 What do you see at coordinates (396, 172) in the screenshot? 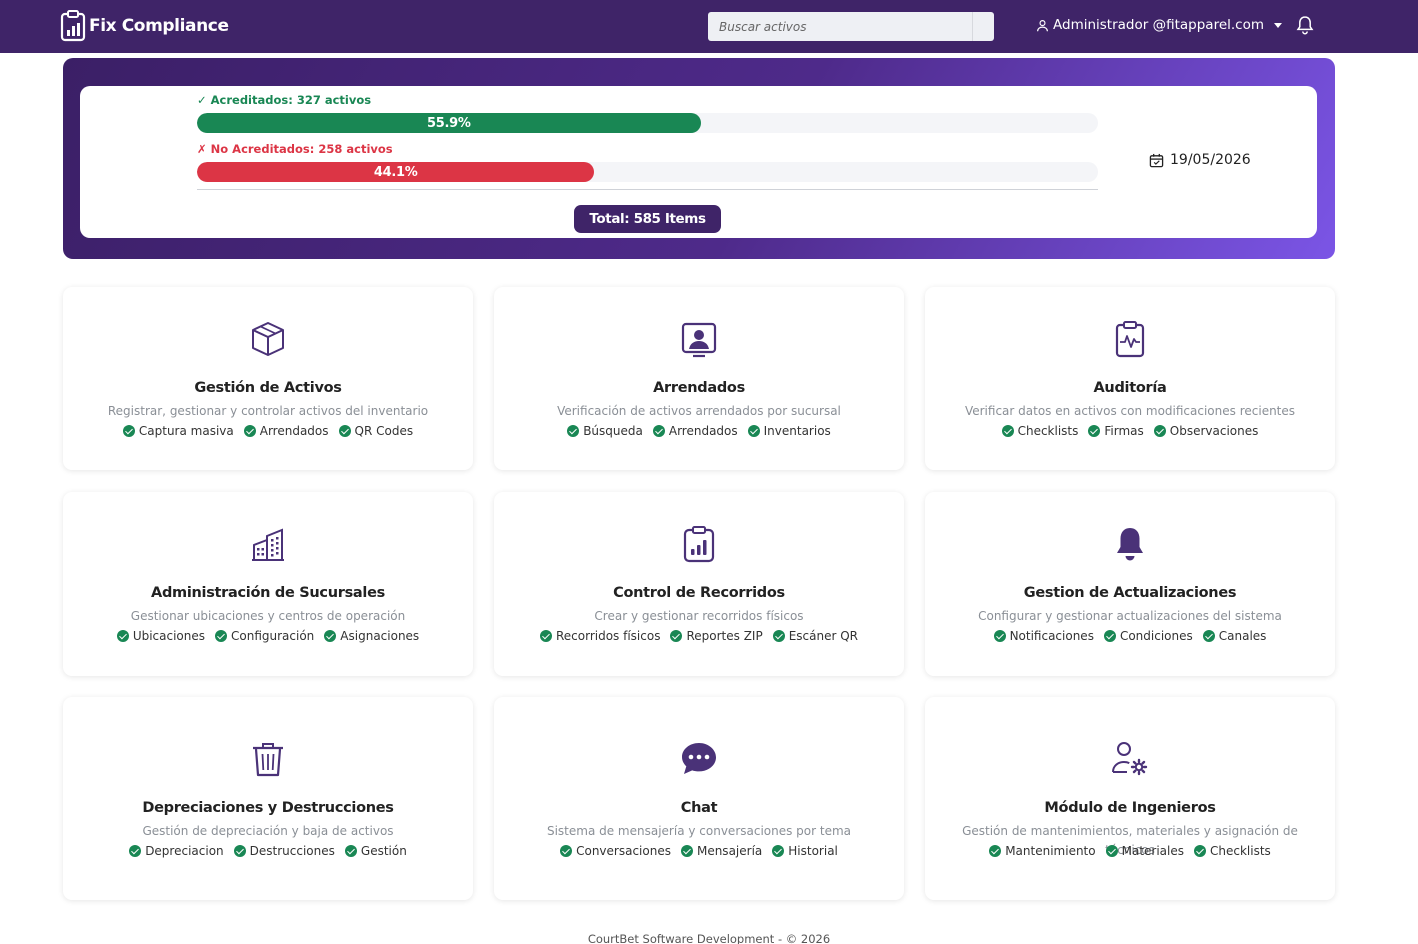
I see `not-accredited-progress-fill: 44.1%` at bounding box center [396, 172].